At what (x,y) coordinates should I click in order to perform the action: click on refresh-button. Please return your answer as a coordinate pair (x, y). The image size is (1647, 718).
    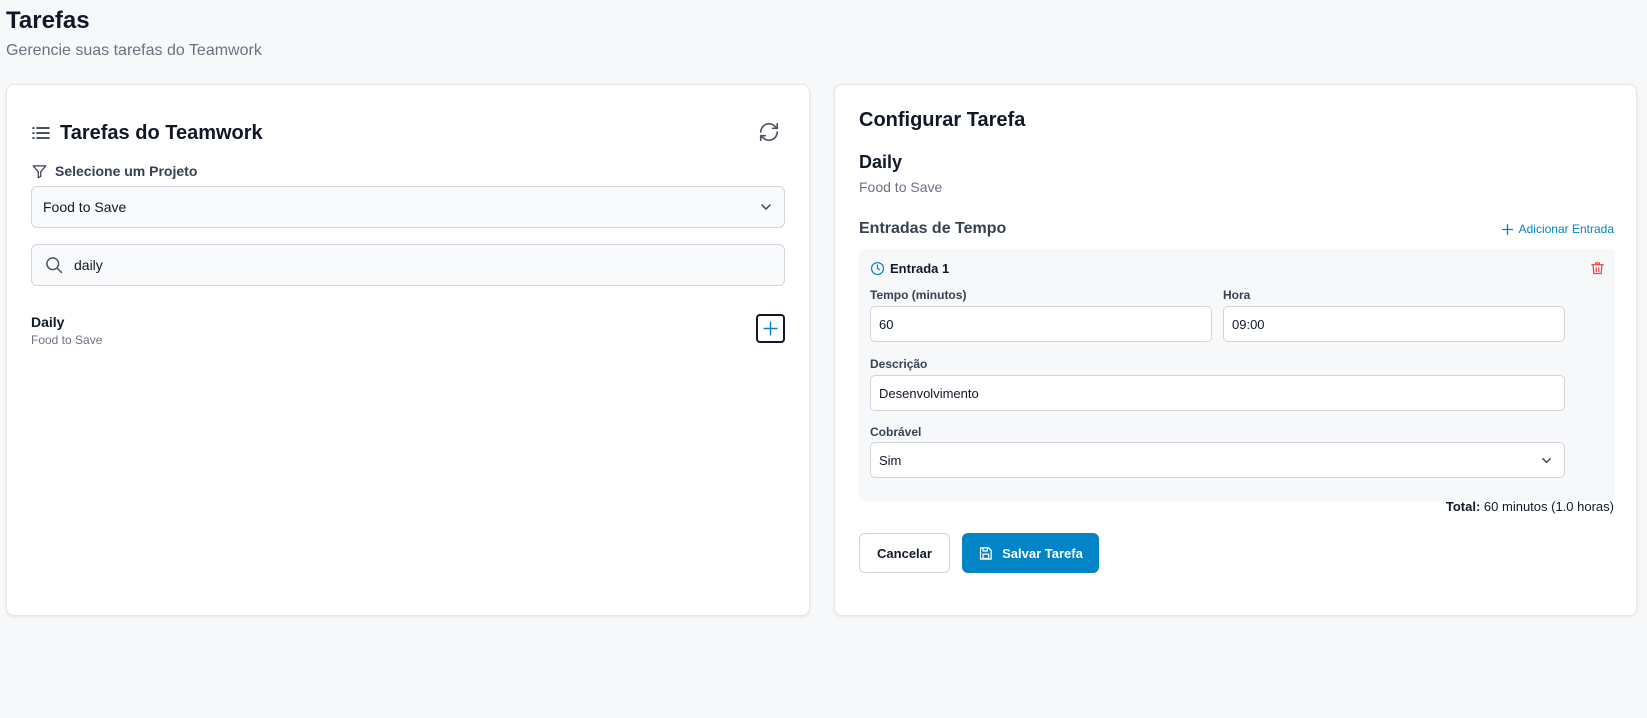
    Looking at the image, I should click on (769, 132).